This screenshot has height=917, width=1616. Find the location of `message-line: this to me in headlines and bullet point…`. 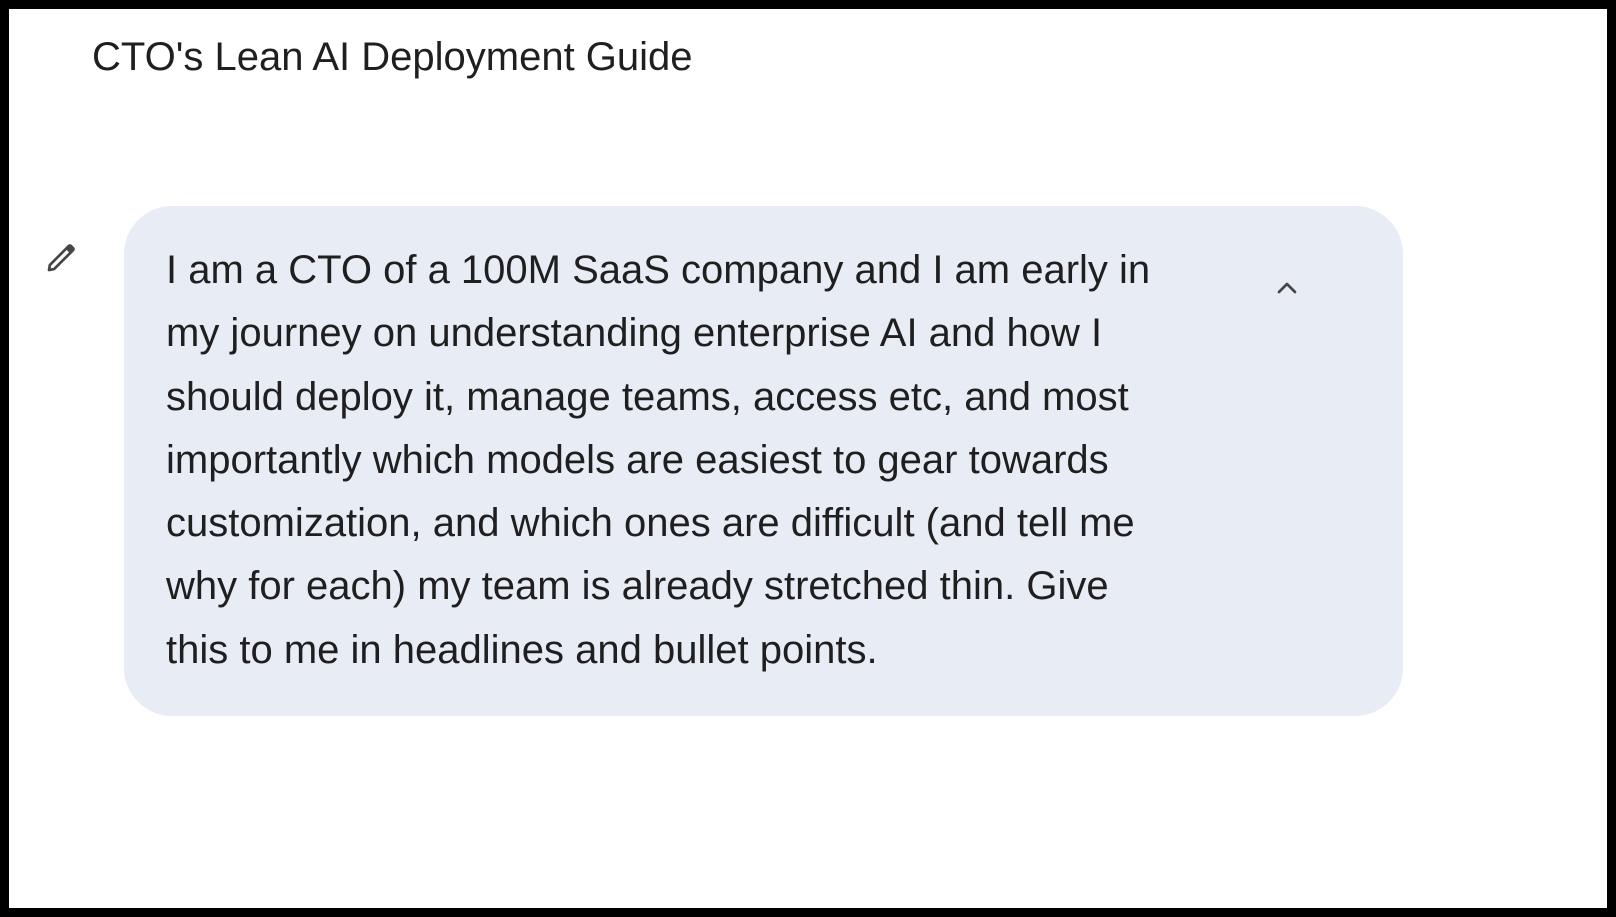

message-line: this to me in headlines and bullet point… is located at coordinates (522, 649).